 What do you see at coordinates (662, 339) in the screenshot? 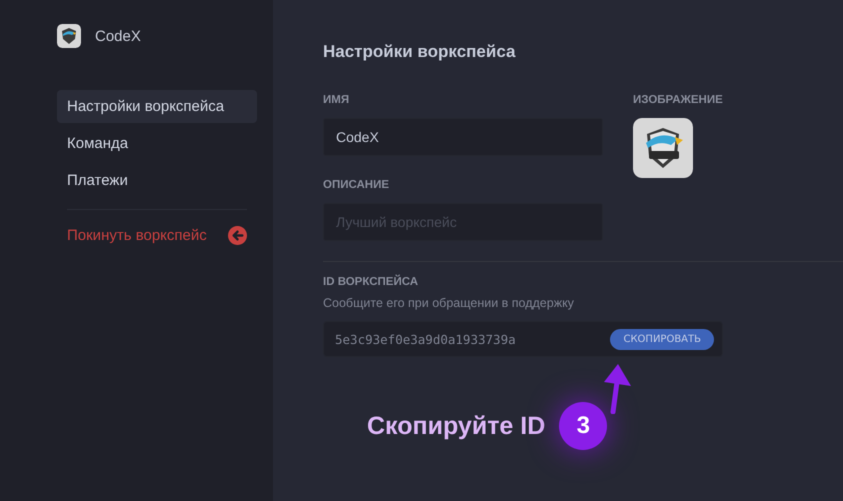
I see `copy-button: СКОПИРОВАТЬ` at bounding box center [662, 339].